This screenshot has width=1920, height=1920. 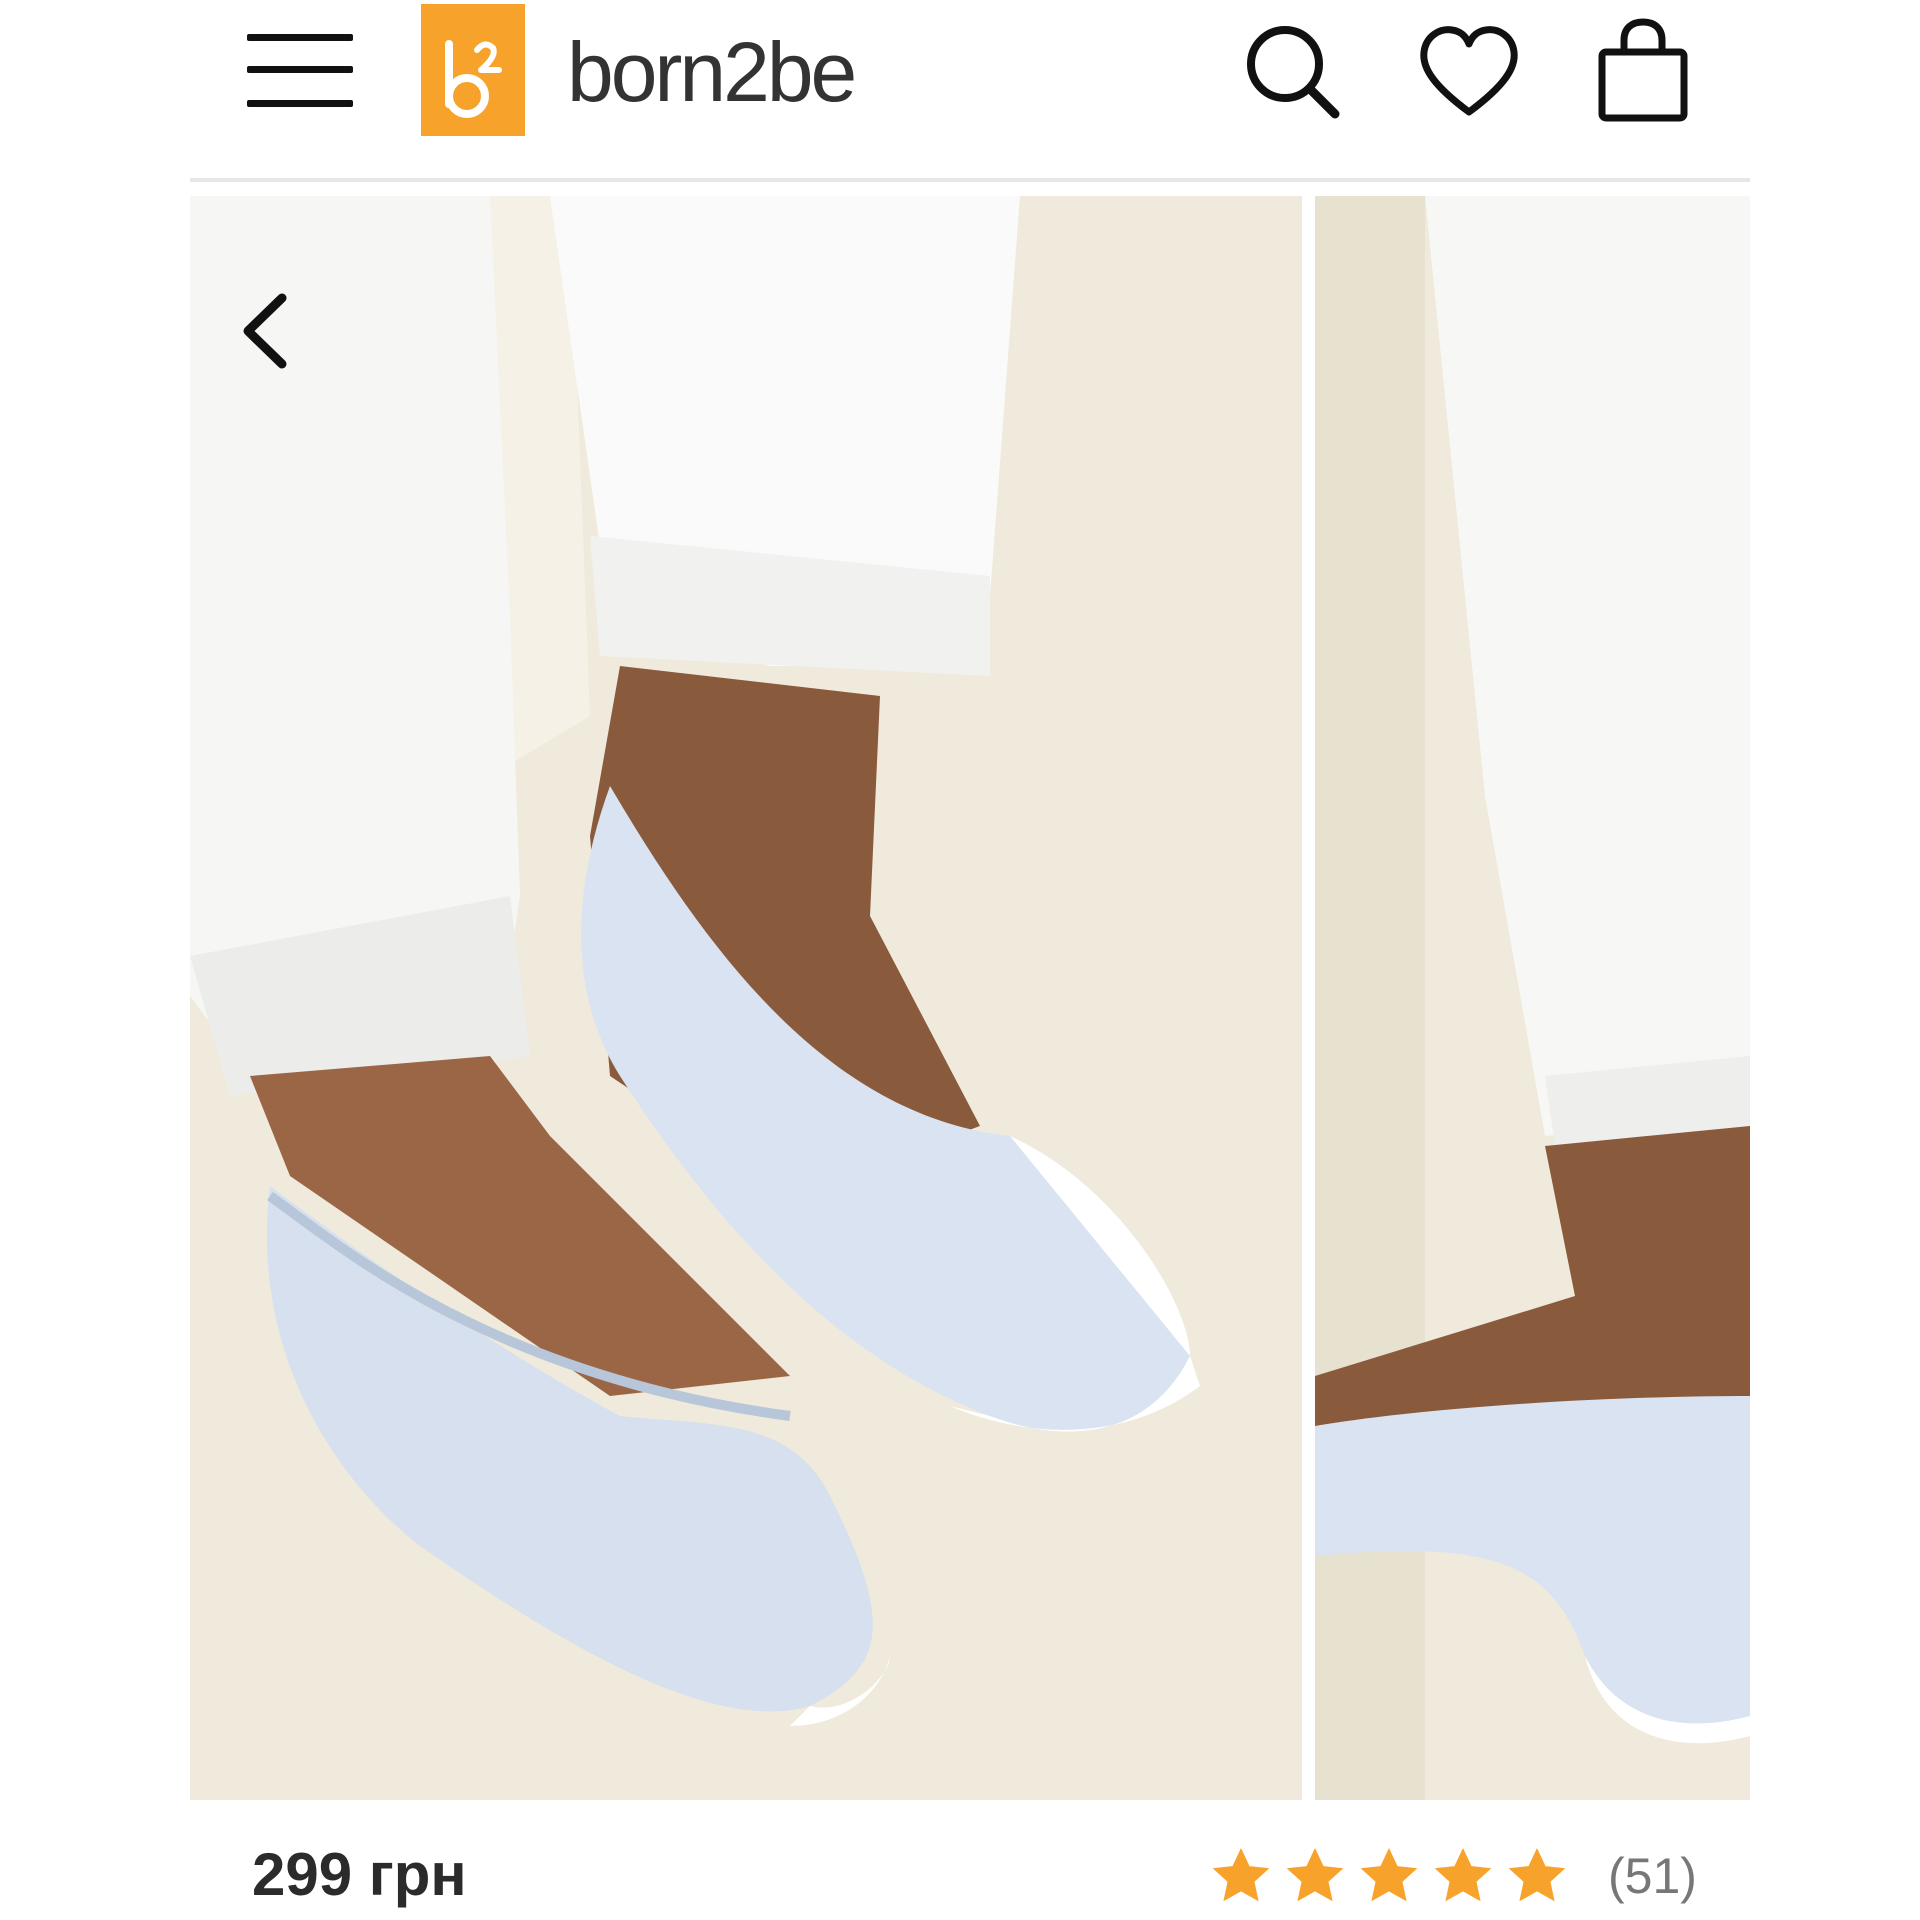 What do you see at coordinates (1652, 1876) in the screenshot?
I see `review-count: (51)` at bounding box center [1652, 1876].